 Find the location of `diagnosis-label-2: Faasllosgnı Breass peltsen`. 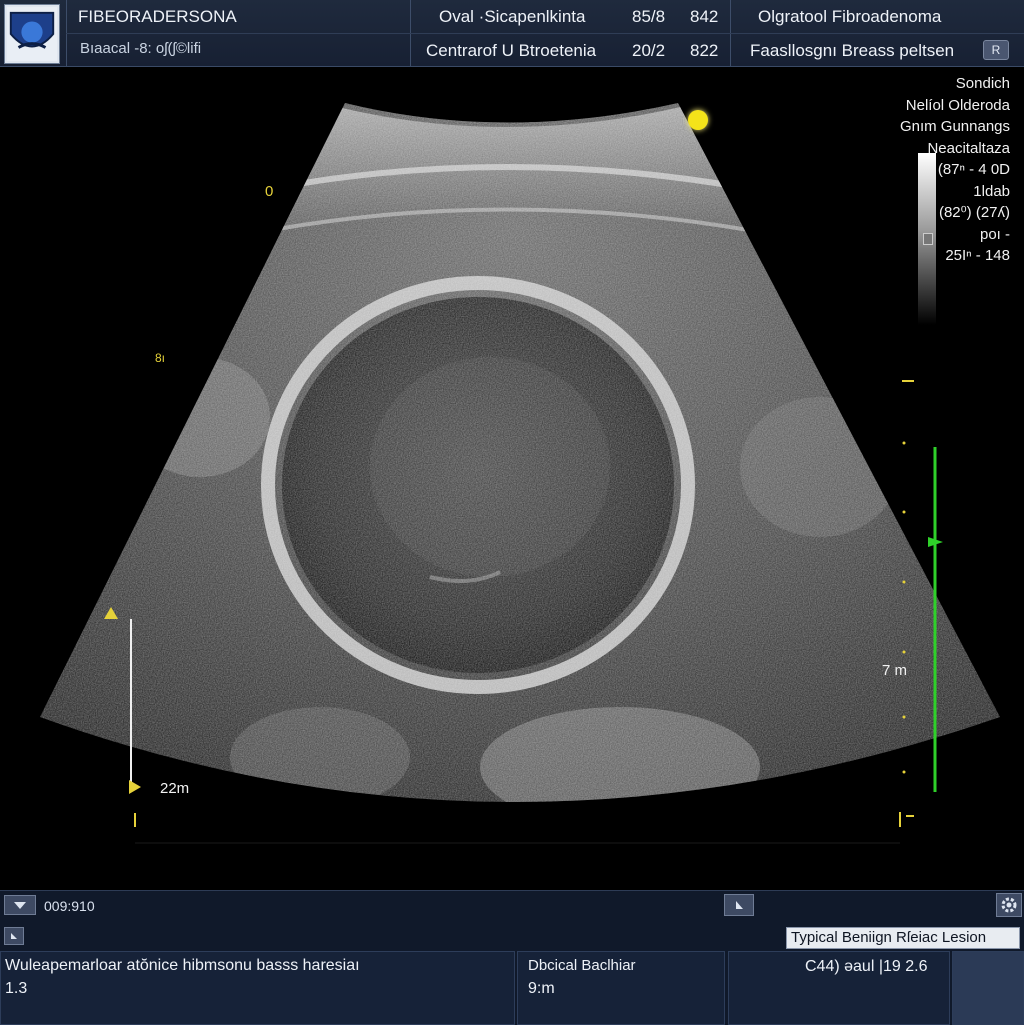

diagnosis-label-2: Faasllosgnı Breass peltsen is located at coordinates (852, 50).